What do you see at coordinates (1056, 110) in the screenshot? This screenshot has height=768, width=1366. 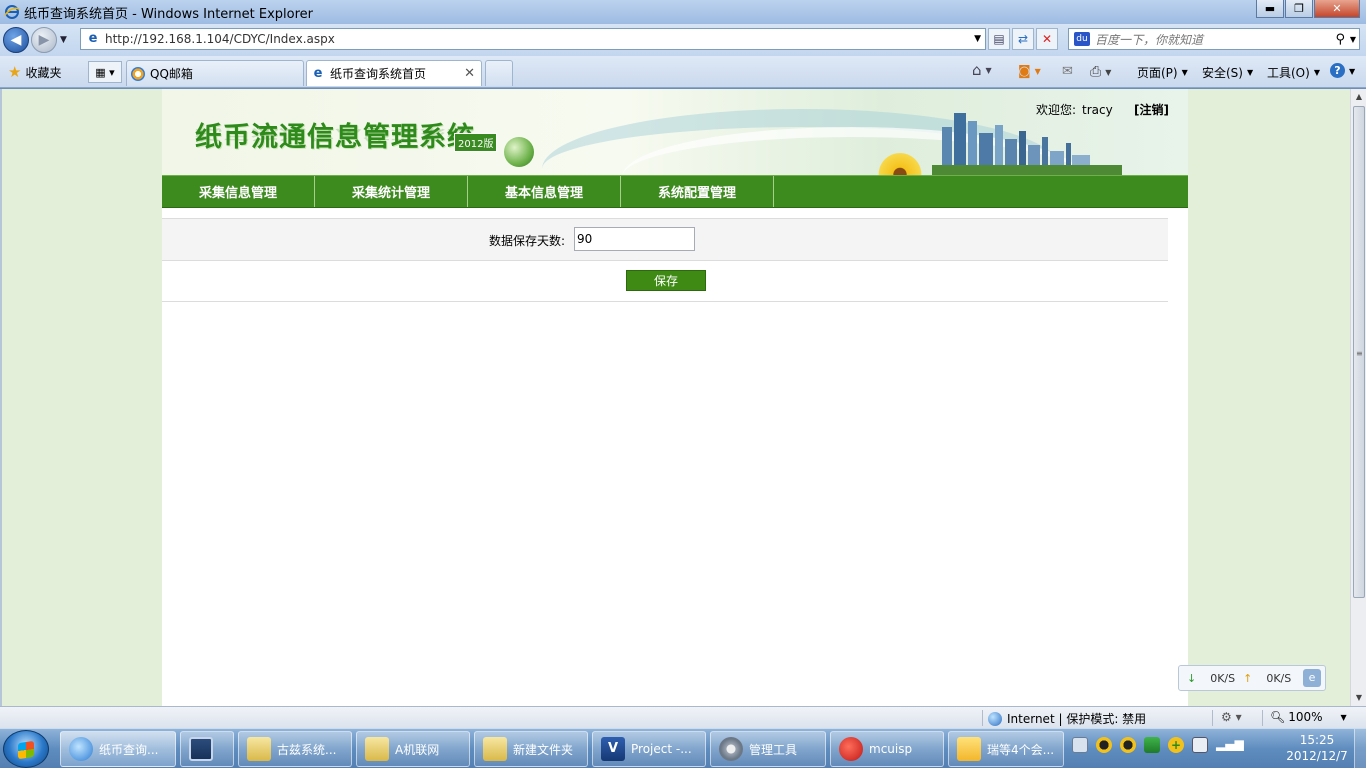 I see `welcome-label: 欢迎您:` at bounding box center [1056, 110].